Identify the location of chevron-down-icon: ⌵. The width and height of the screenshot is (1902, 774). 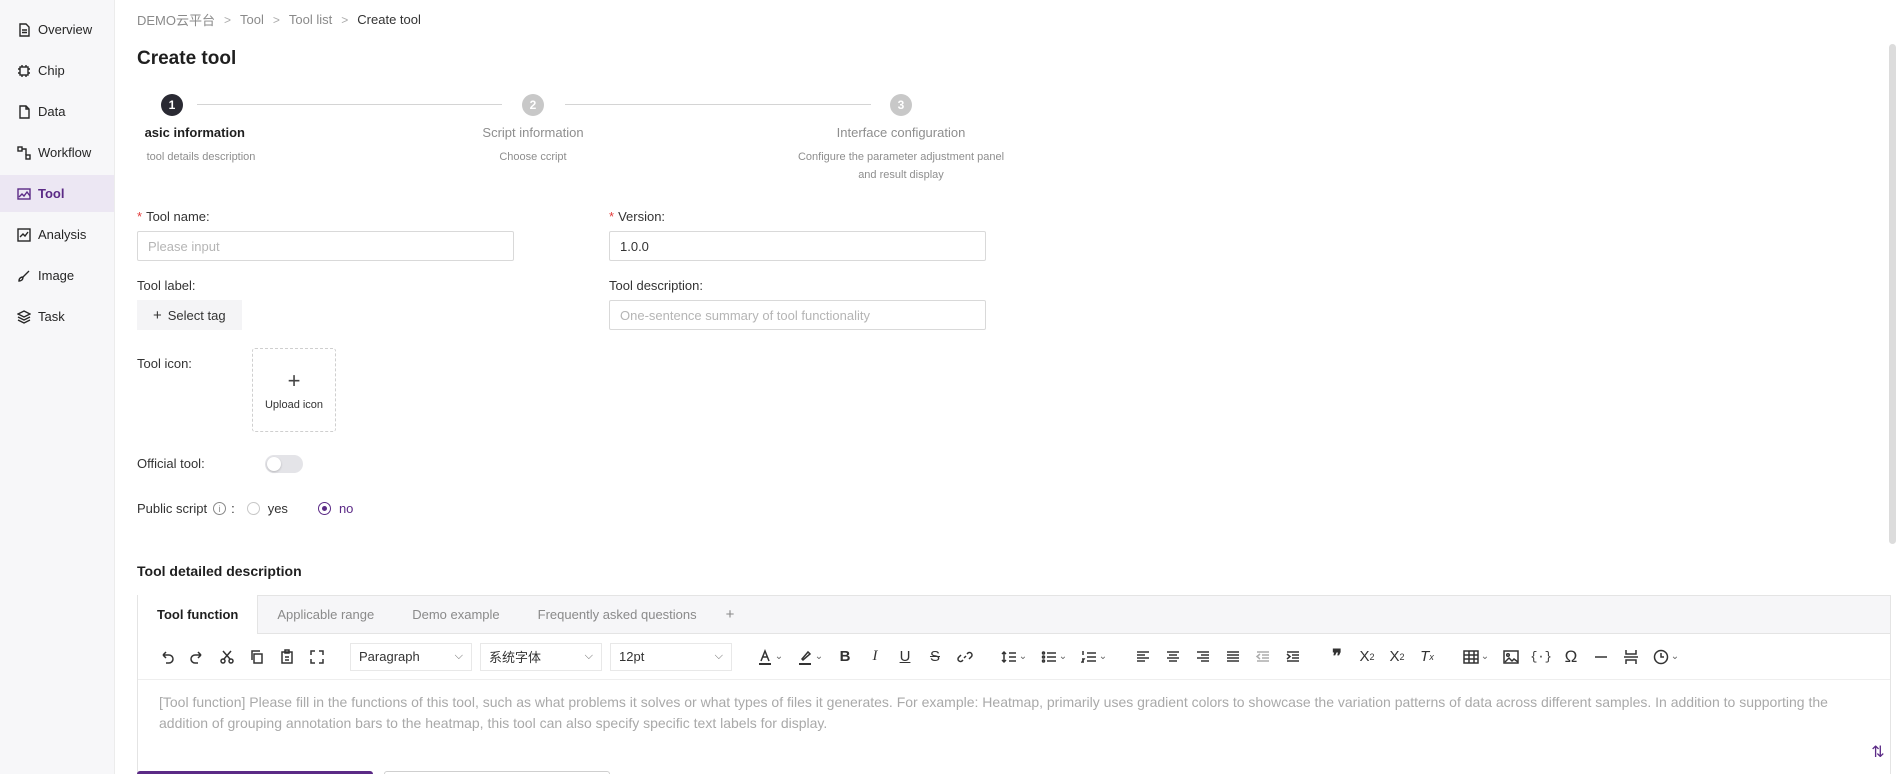
(588, 656).